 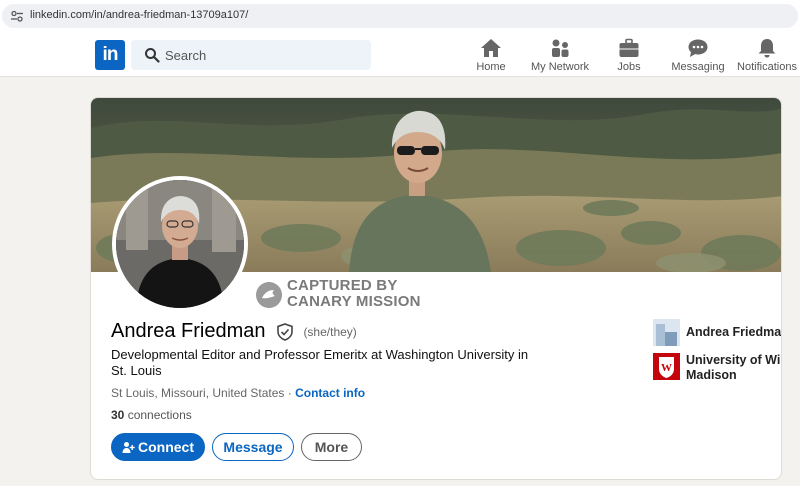 What do you see at coordinates (666, 332) in the screenshot?
I see `company-logo-placeholder-icon` at bounding box center [666, 332].